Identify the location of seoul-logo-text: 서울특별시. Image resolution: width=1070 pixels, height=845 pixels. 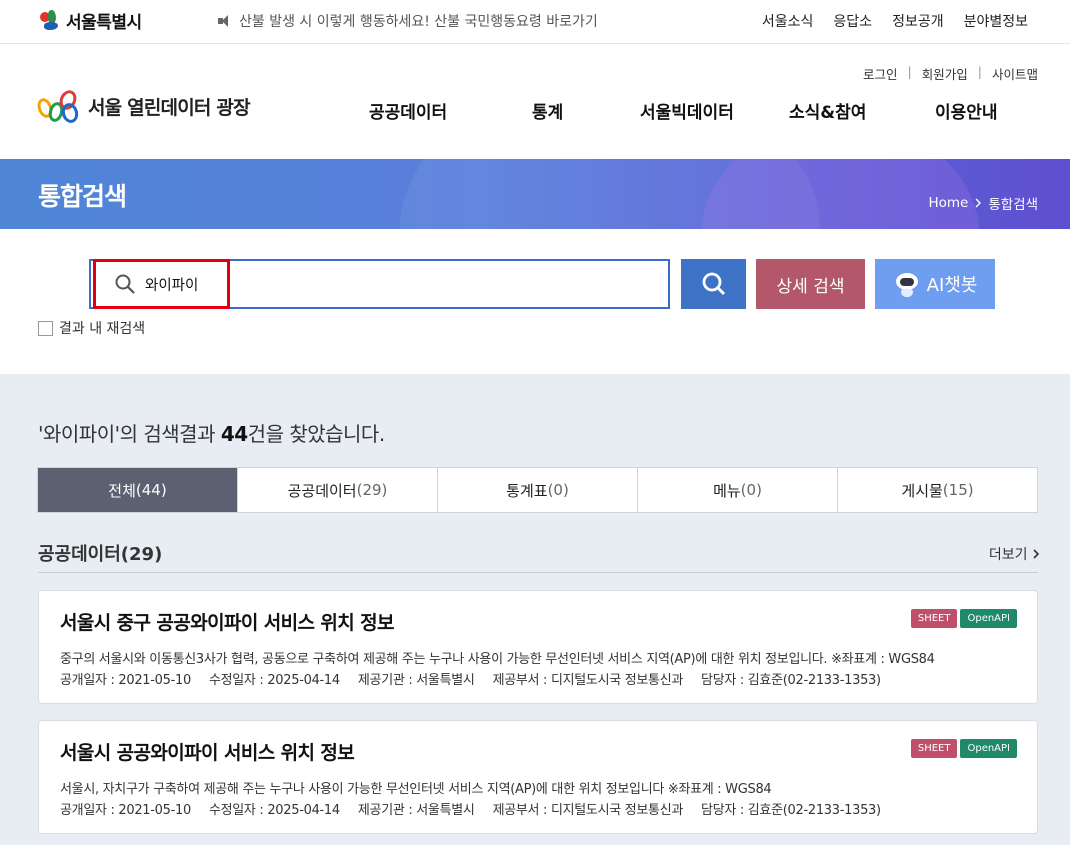
(104, 23).